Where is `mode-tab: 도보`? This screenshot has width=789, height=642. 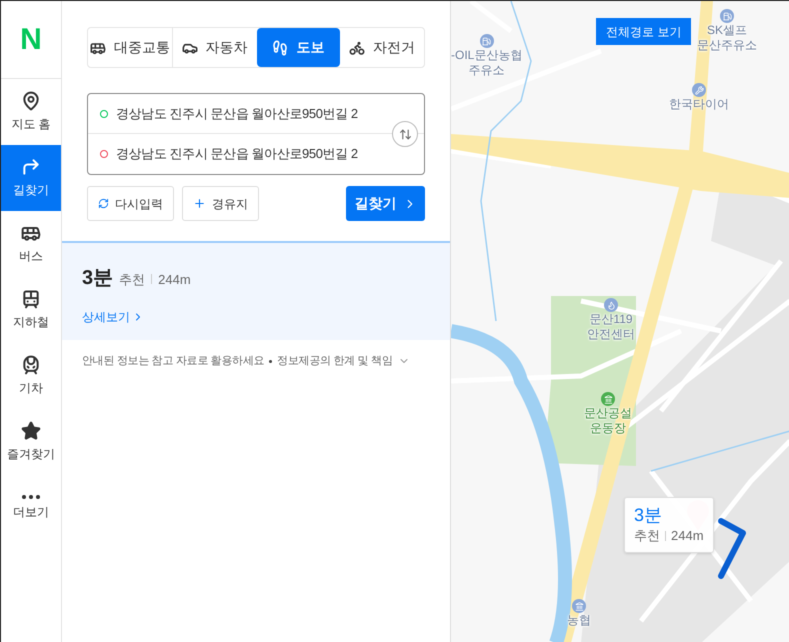 mode-tab: 도보 is located at coordinates (298, 47).